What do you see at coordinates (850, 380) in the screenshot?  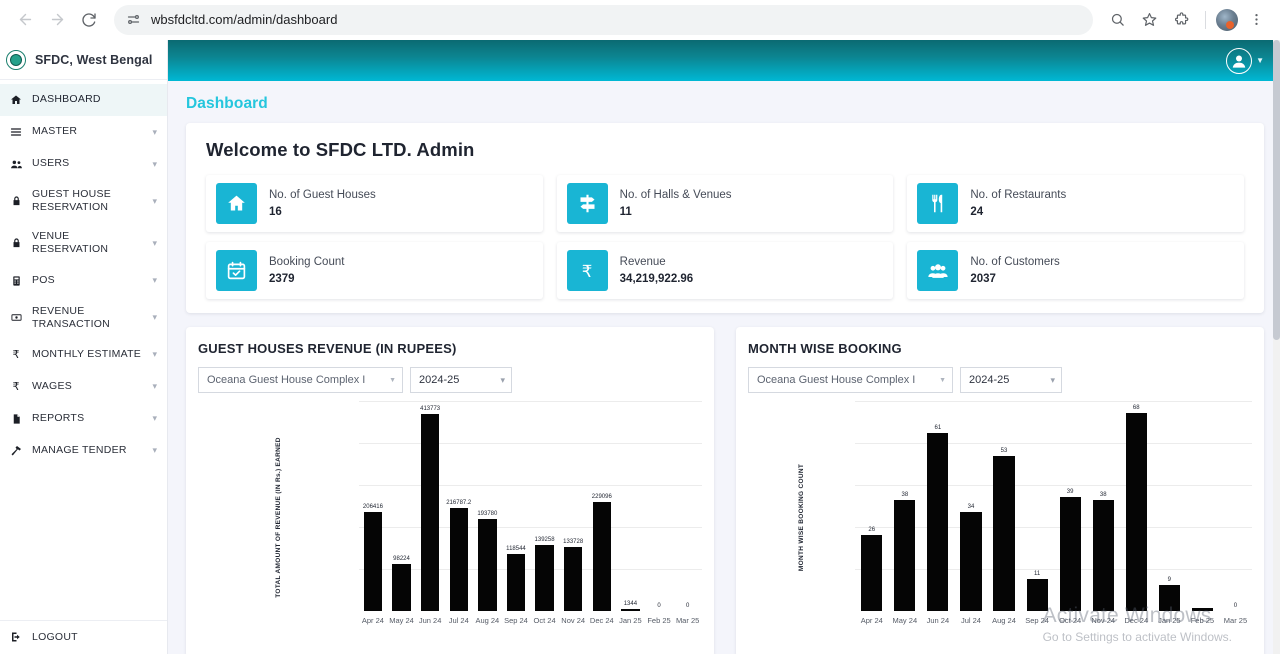 I see `property-select-right: Oceana Guest House Complex I ▼` at bounding box center [850, 380].